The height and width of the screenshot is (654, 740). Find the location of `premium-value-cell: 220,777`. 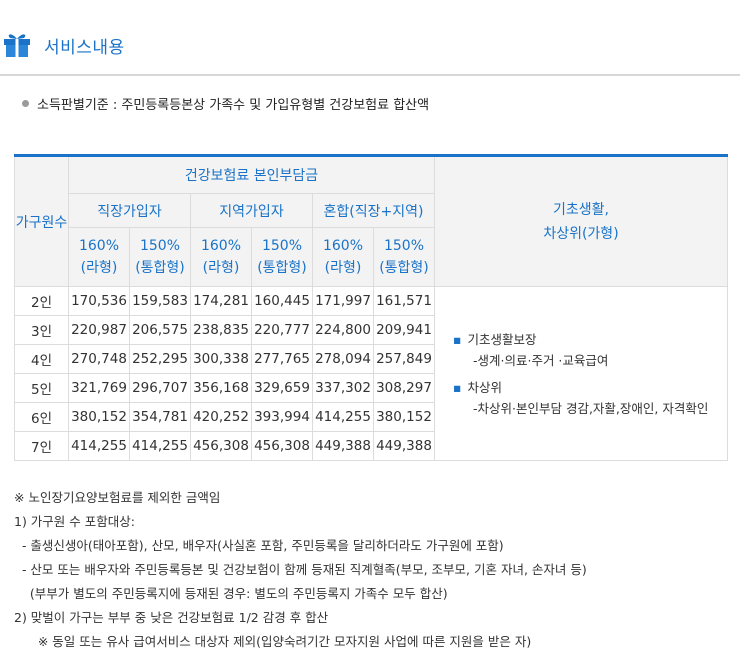

premium-value-cell: 220,777 is located at coordinates (282, 330).